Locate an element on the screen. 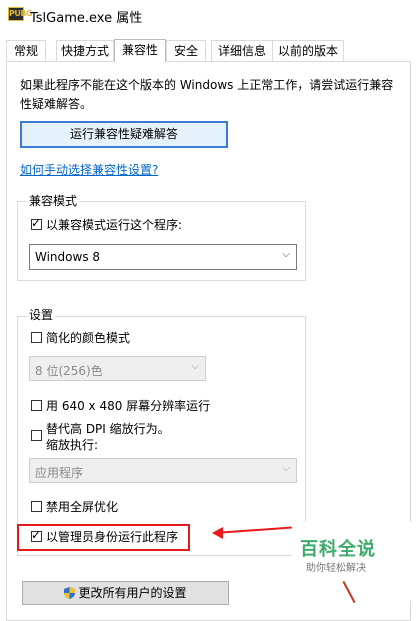  dpi-override-checkbox is located at coordinates (36, 435).